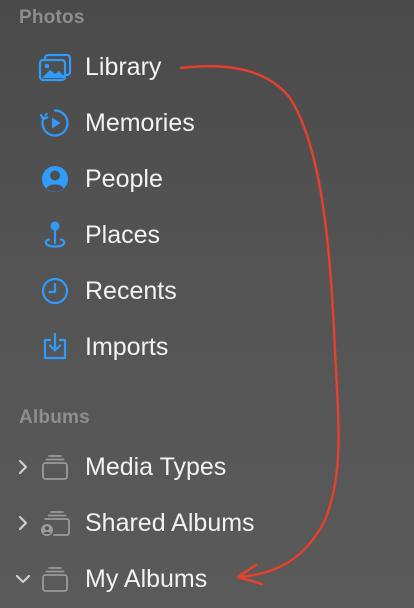 The image size is (414, 608). I want to click on photo-library-icon, so click(55, 67).